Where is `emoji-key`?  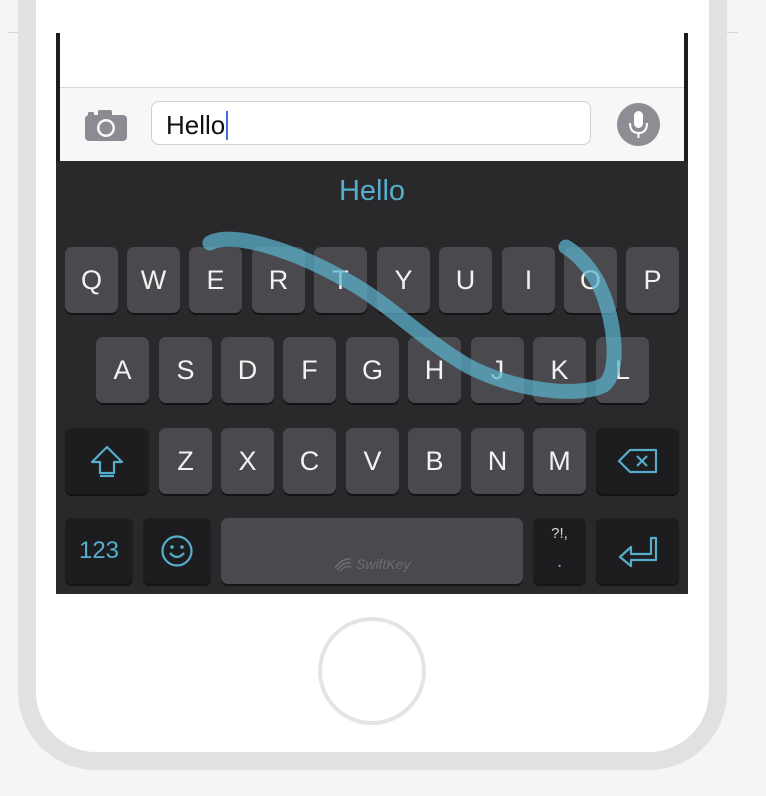
emoji-key is located at coordinates (177, 551).